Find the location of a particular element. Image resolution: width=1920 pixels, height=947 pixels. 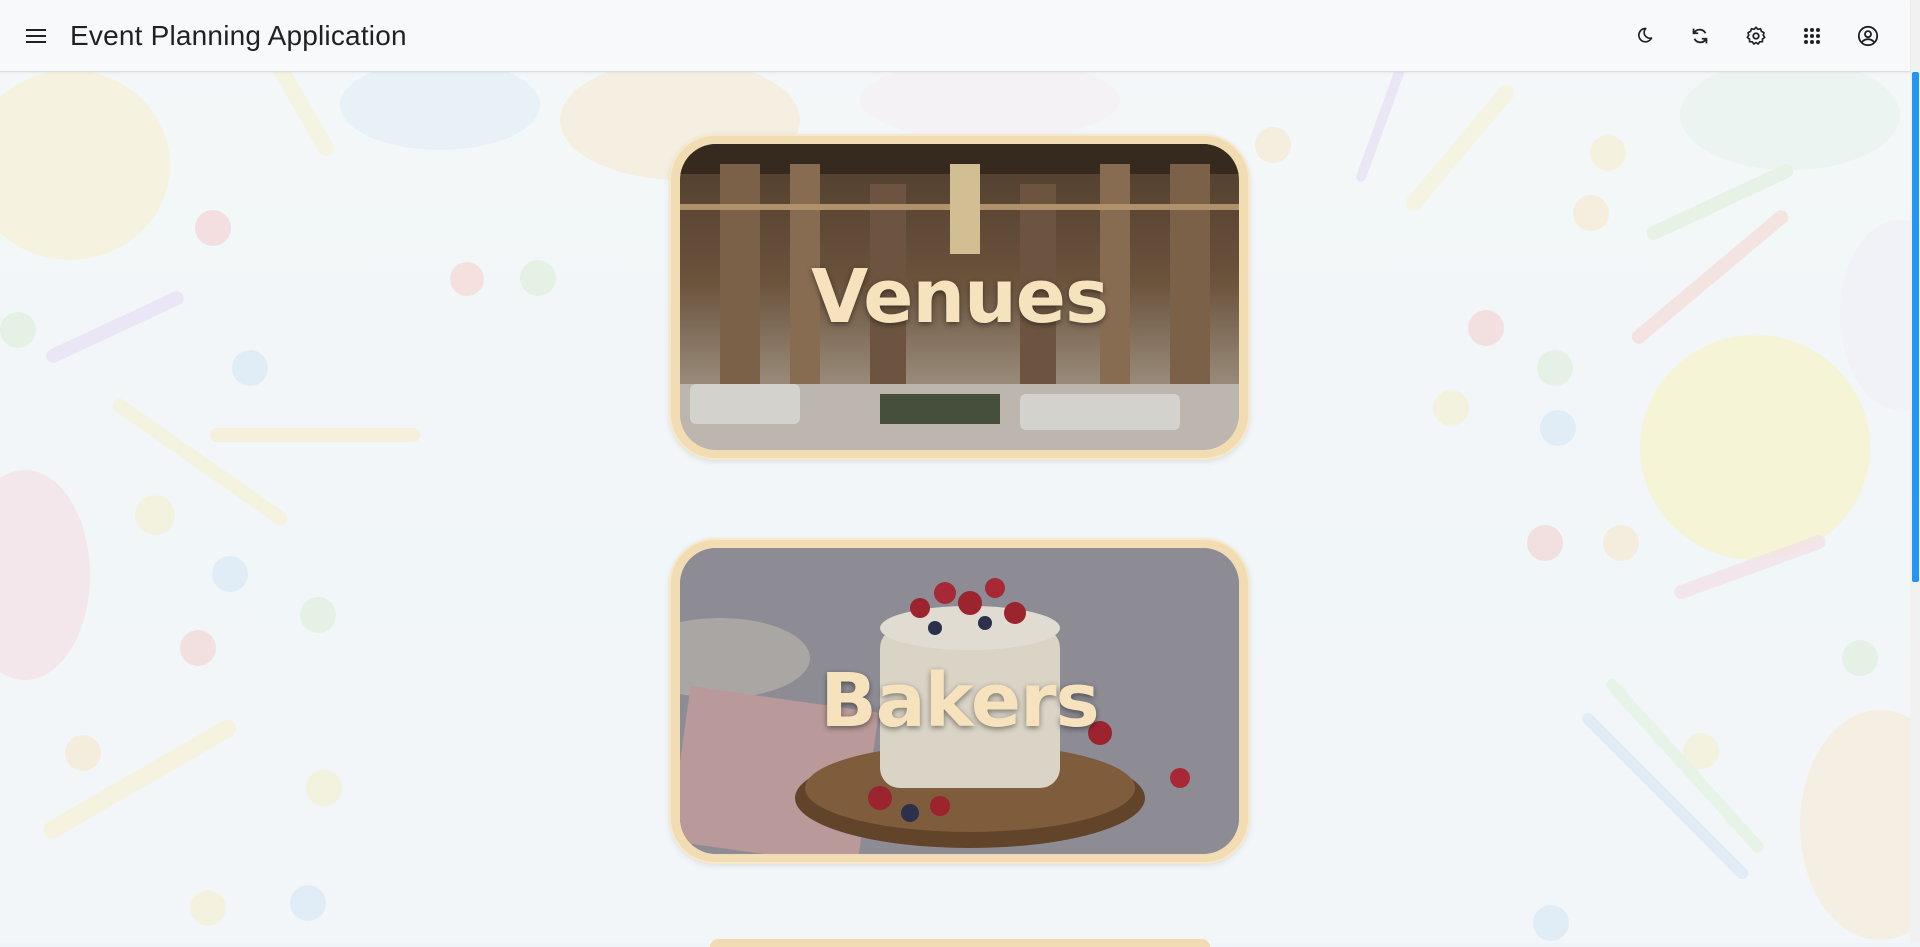

bakers-card: Bakers is located at coordinates (959, 701).